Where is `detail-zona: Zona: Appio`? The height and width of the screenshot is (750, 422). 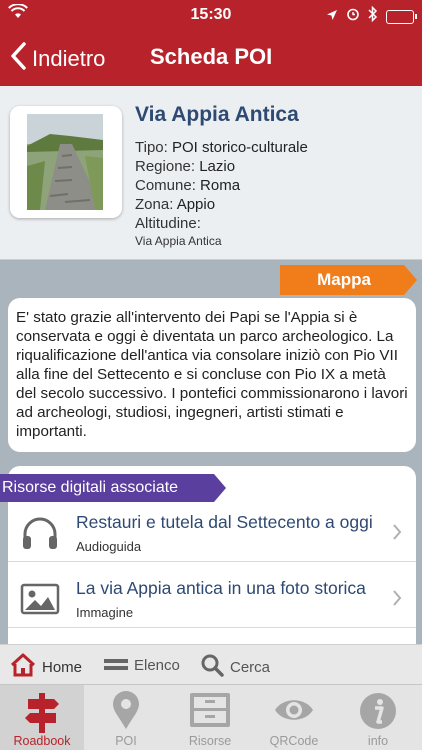
detail-zona: Zona: Appio is located at coordinates (175, 204).